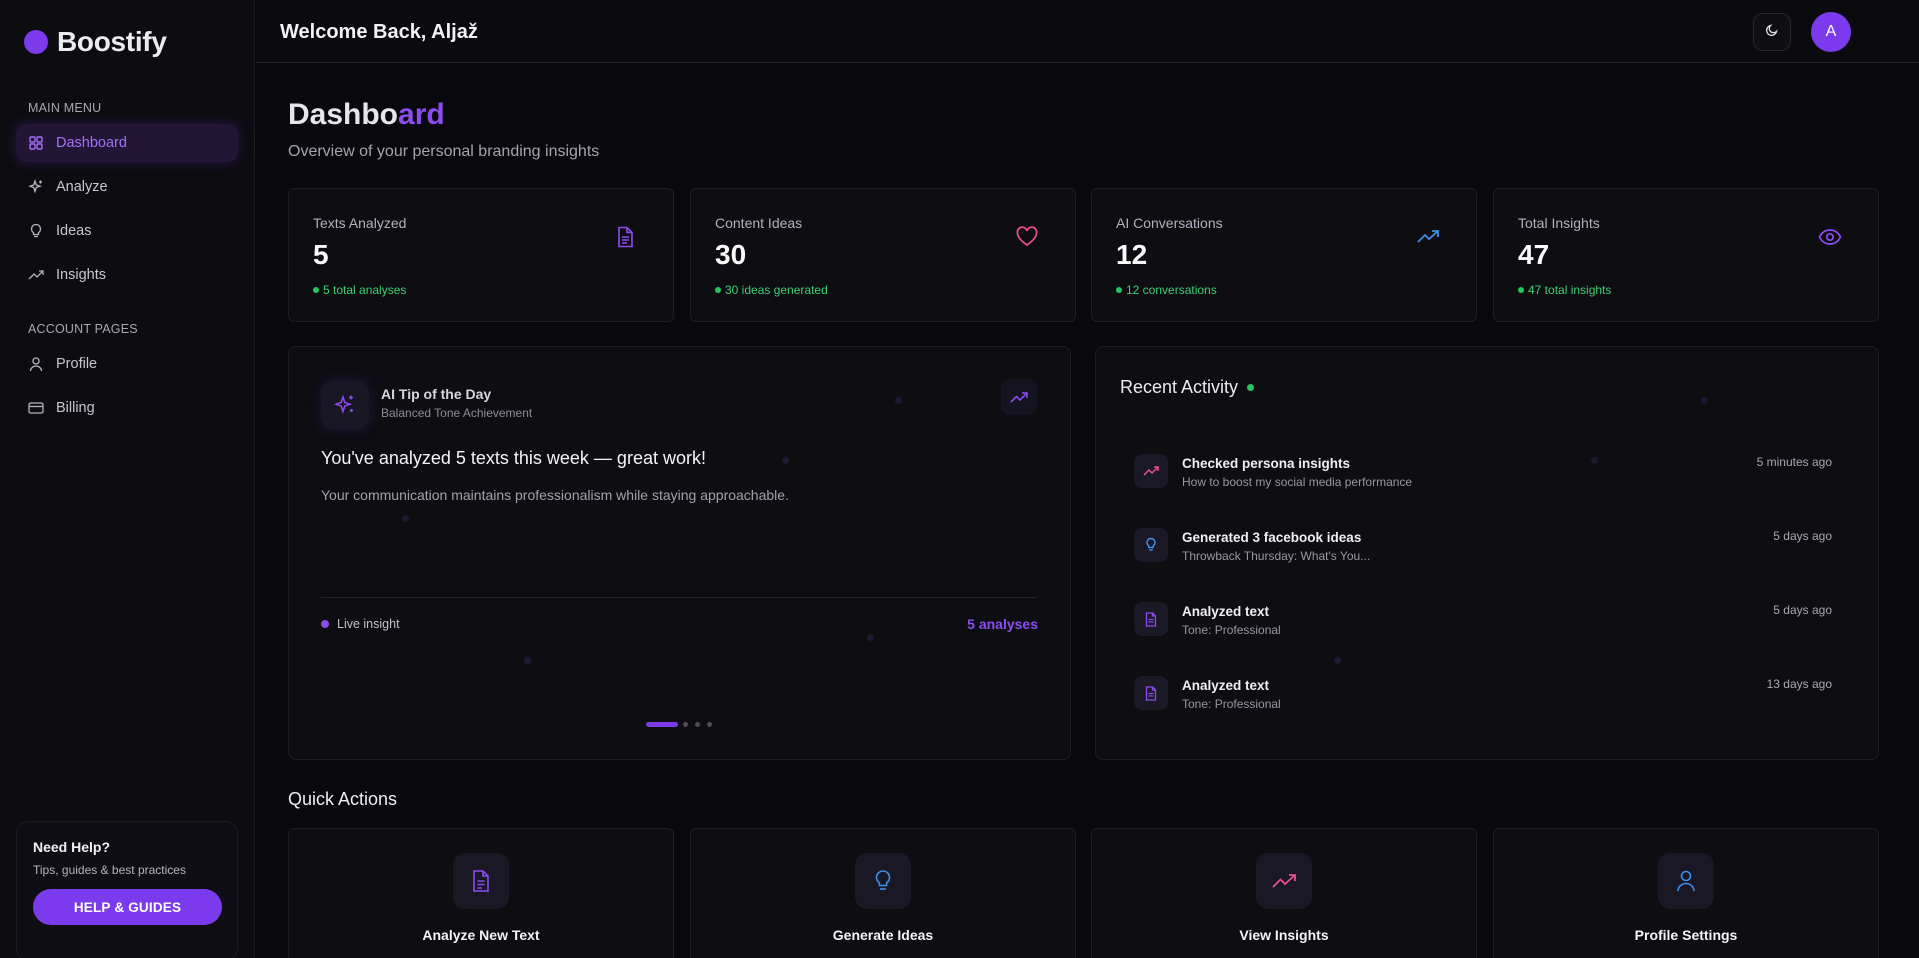 The height and width of the screenshot is (958, 1919). Describe the element at coordinates (1428, 237) in the screenshot. I see `trend-up-icon` at that location.